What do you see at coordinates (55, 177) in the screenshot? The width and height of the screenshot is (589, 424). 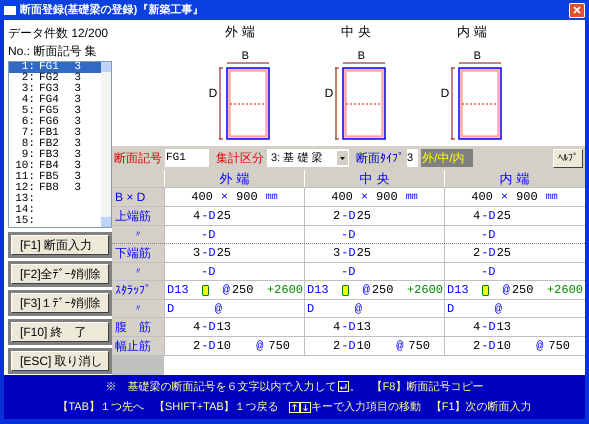 I see `list-item: 11: FB5 3` at bounding box center [55, 177].